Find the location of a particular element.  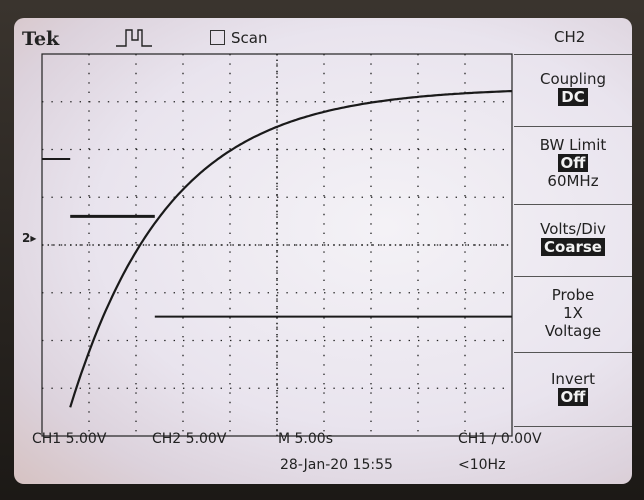

menu-coupling: Coupling DC is located at coordinates (573, 88).